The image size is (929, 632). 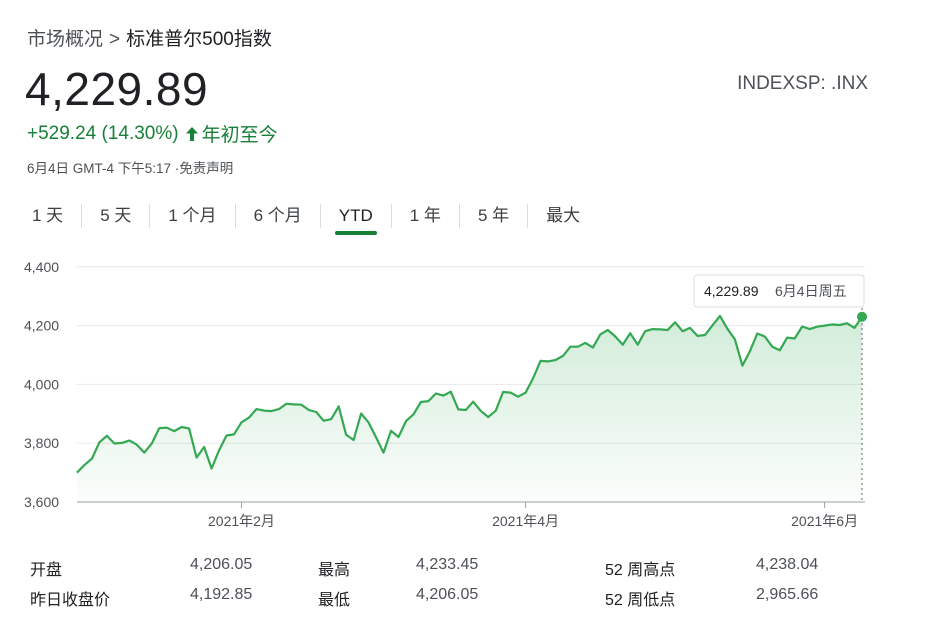 I want to click on price-change-value: +529.24 (14.30%), so click(x=103, y=133).